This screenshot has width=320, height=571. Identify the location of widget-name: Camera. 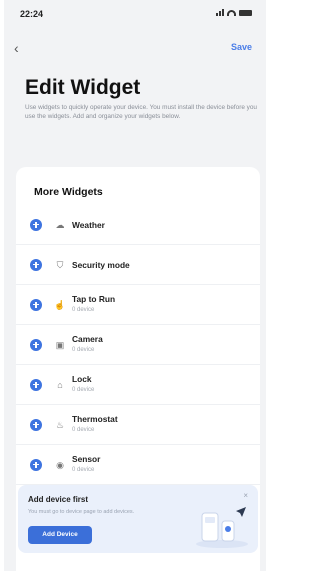
(87, 339).